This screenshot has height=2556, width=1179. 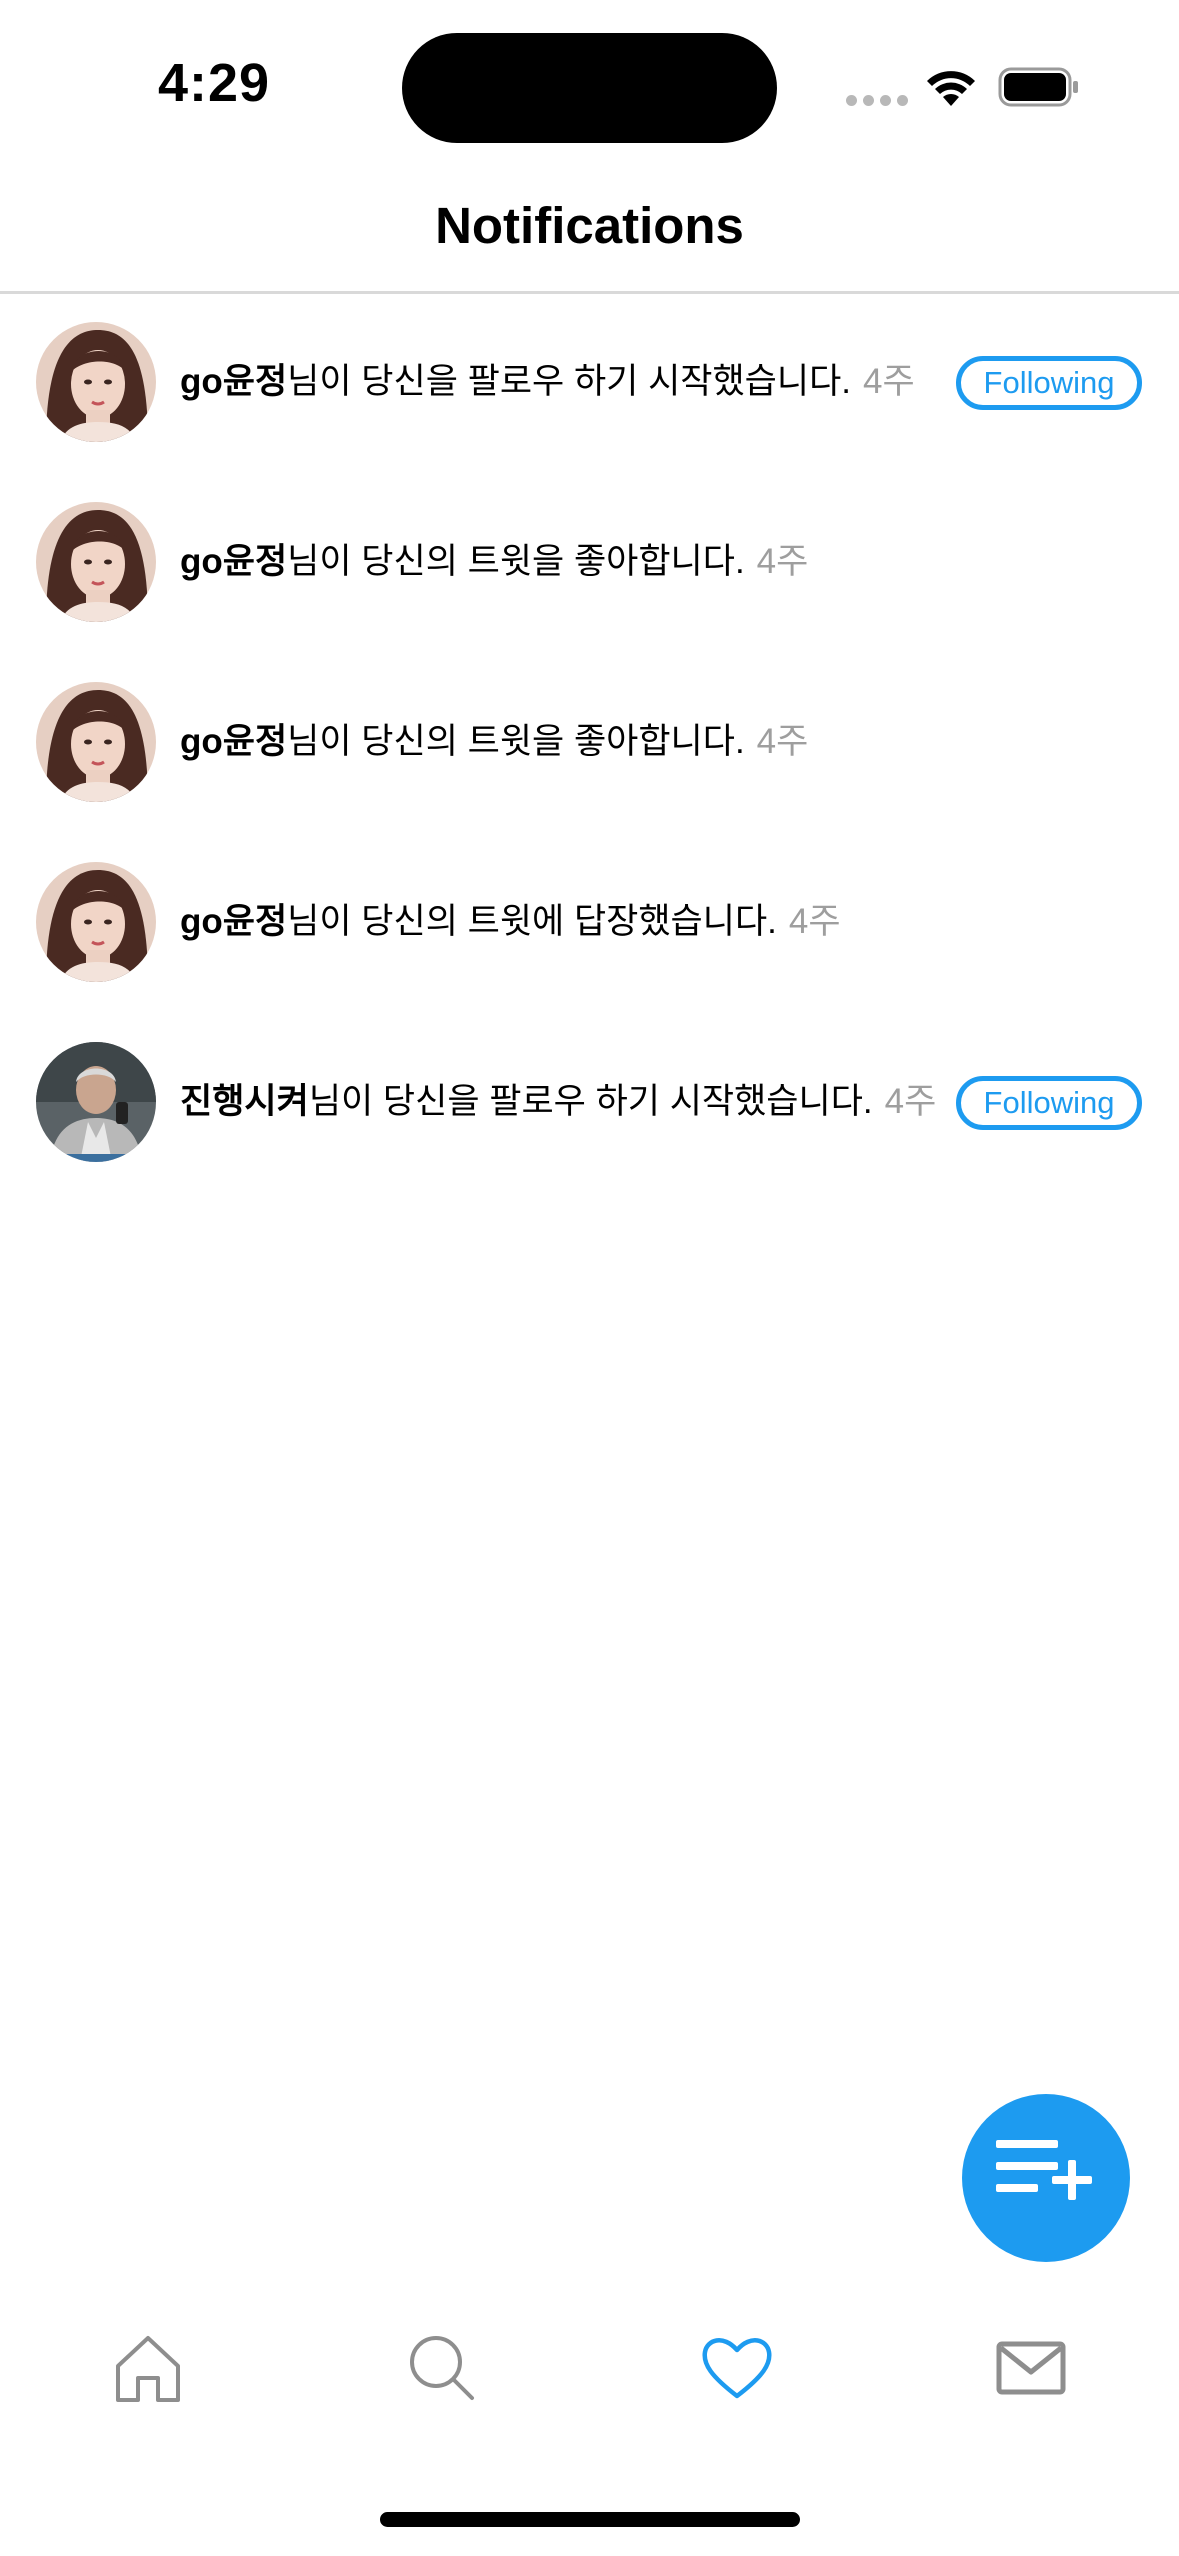 I want to click on tab-home, so click(x=148, y=2368).